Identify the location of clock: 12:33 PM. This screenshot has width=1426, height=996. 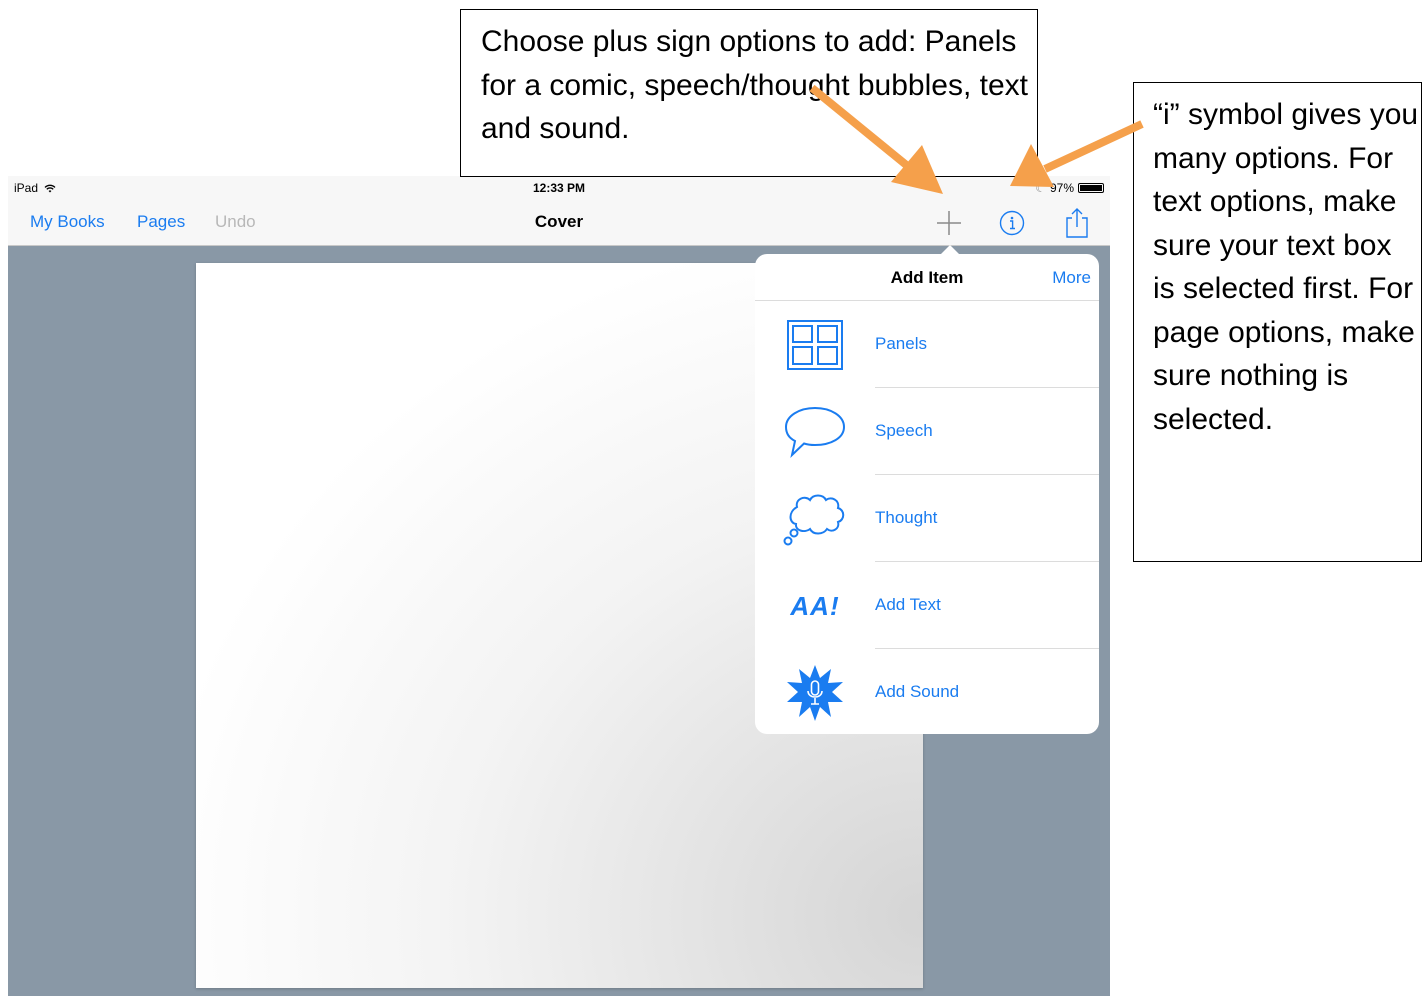
(559, 188).